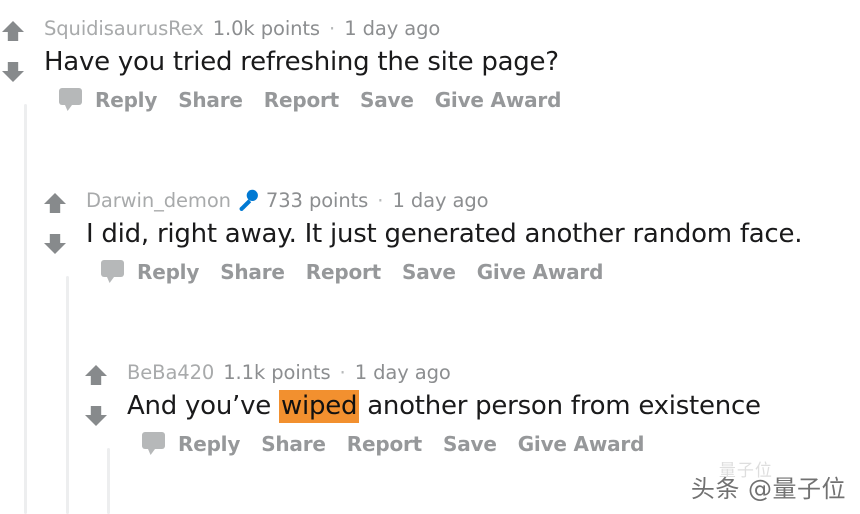 The height and width of the screenshot is (514, 860). I want to click on comment-author: SquidisaurusRex, so click(124, 28).